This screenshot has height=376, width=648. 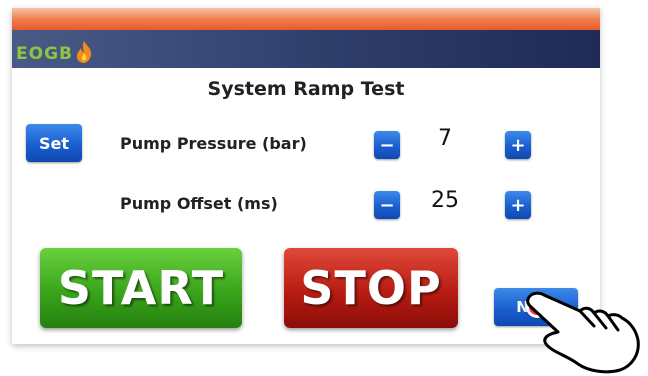 What do you see at coordinates (84, 52) in the screenshot?
I see `flame-icon` at bounding box center [84, 52].